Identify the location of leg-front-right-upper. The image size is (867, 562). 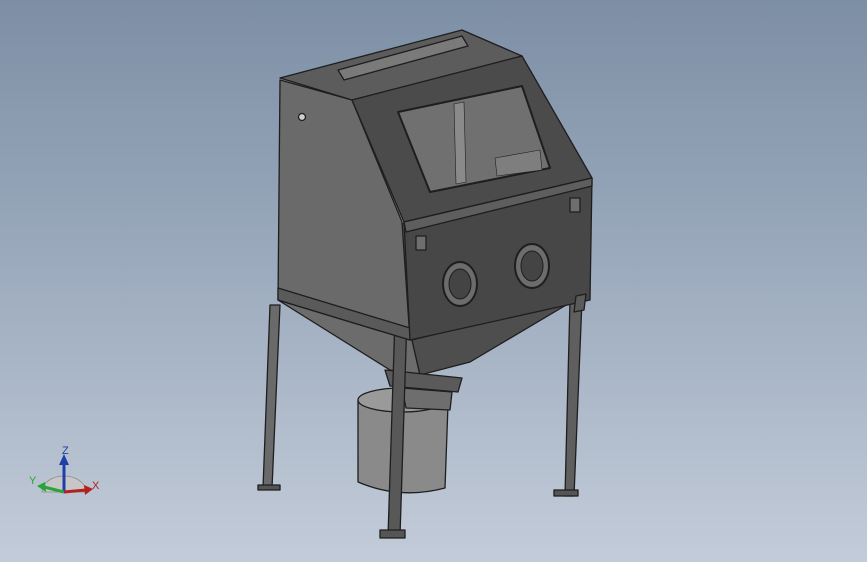
(580, 303).